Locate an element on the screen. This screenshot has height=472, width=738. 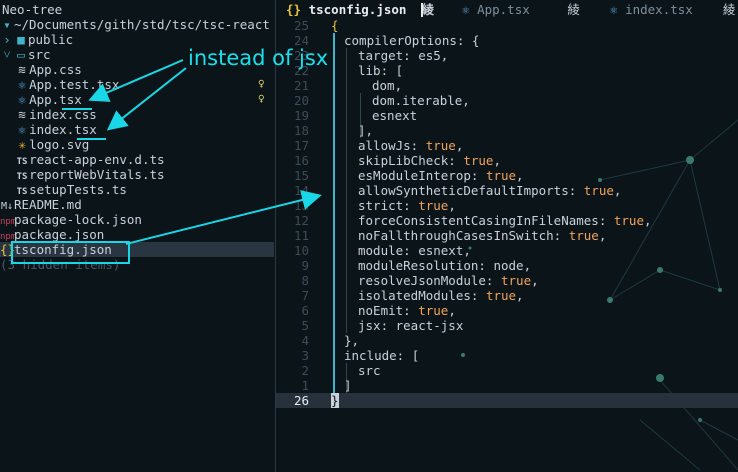
annotation-arrows is located at coordinates (192, 152).